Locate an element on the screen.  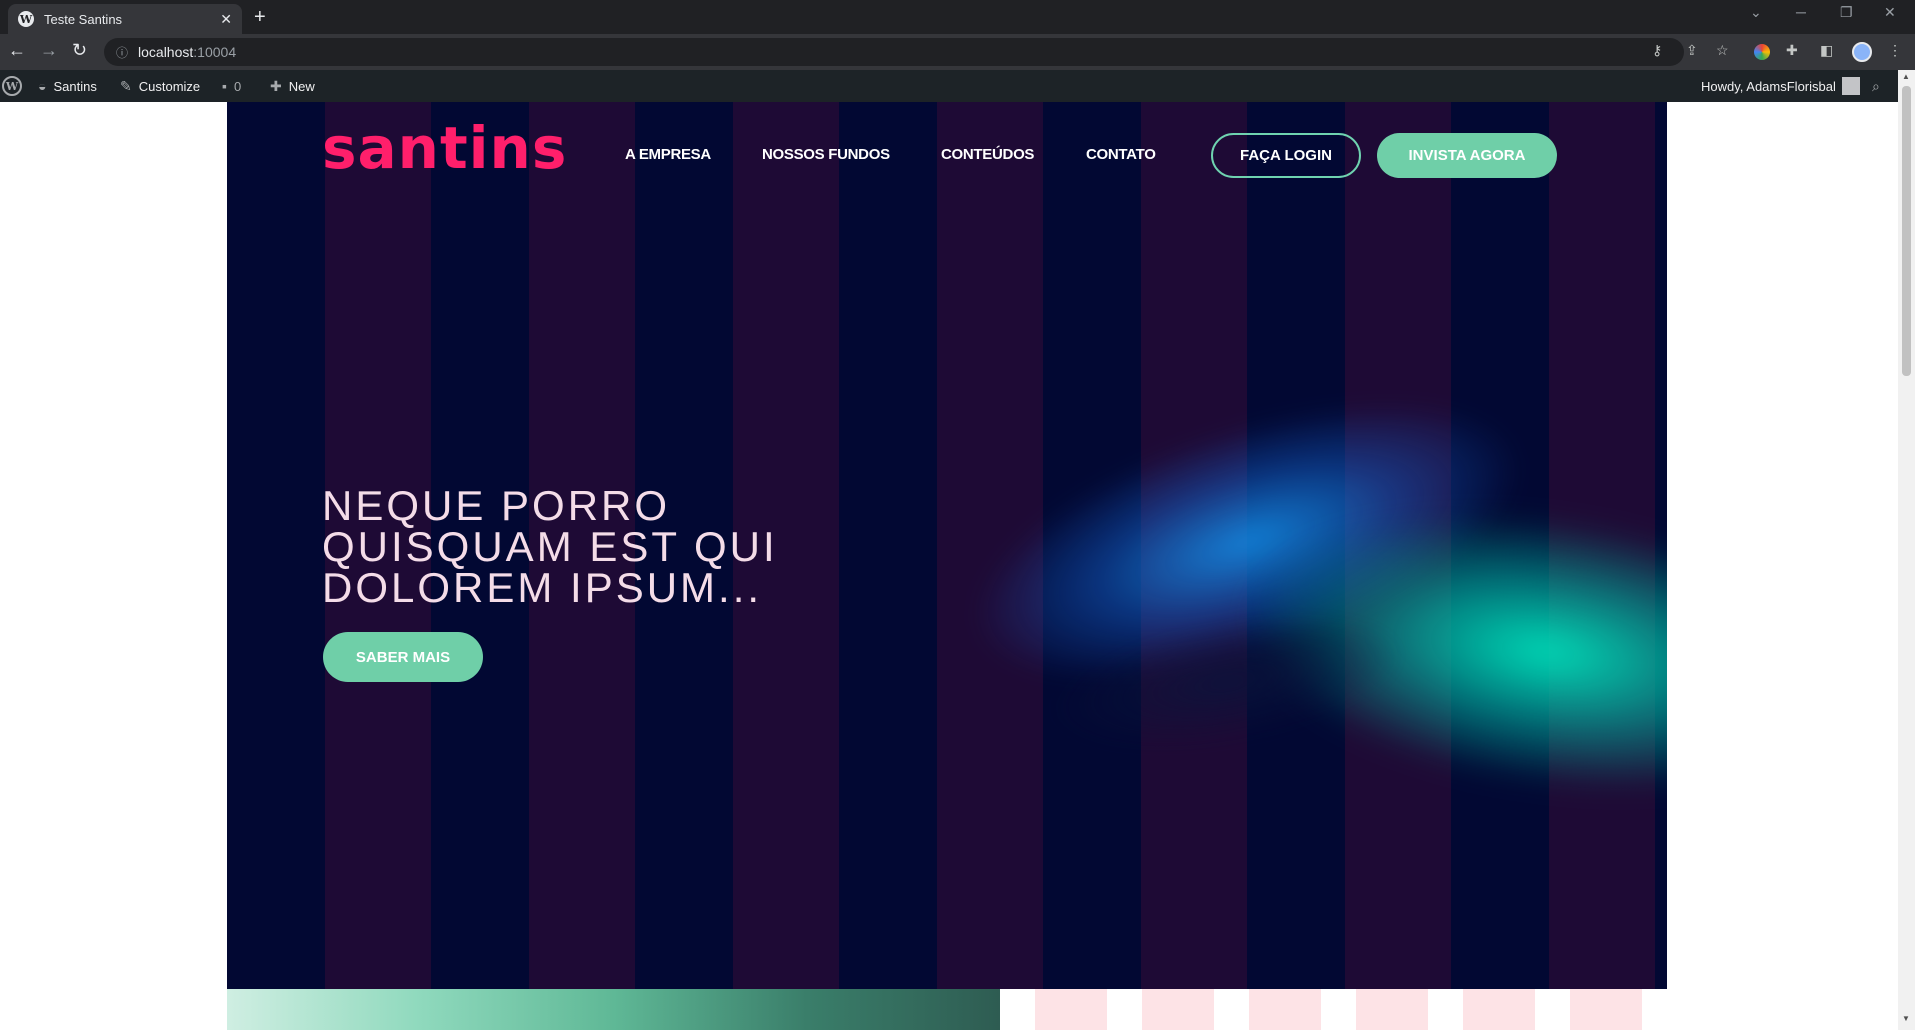
url-host: localhost is located at coordinates (166, 52).